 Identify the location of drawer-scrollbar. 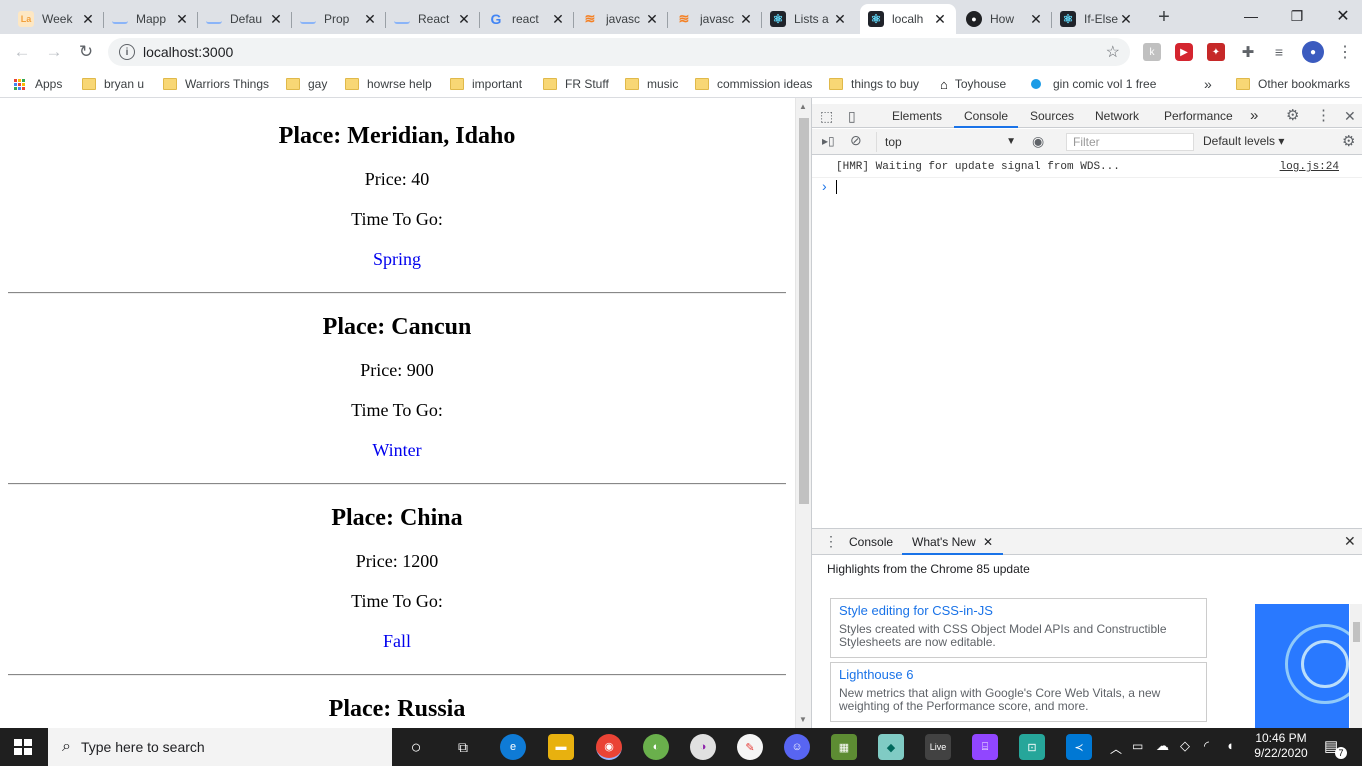
(1356, 666).